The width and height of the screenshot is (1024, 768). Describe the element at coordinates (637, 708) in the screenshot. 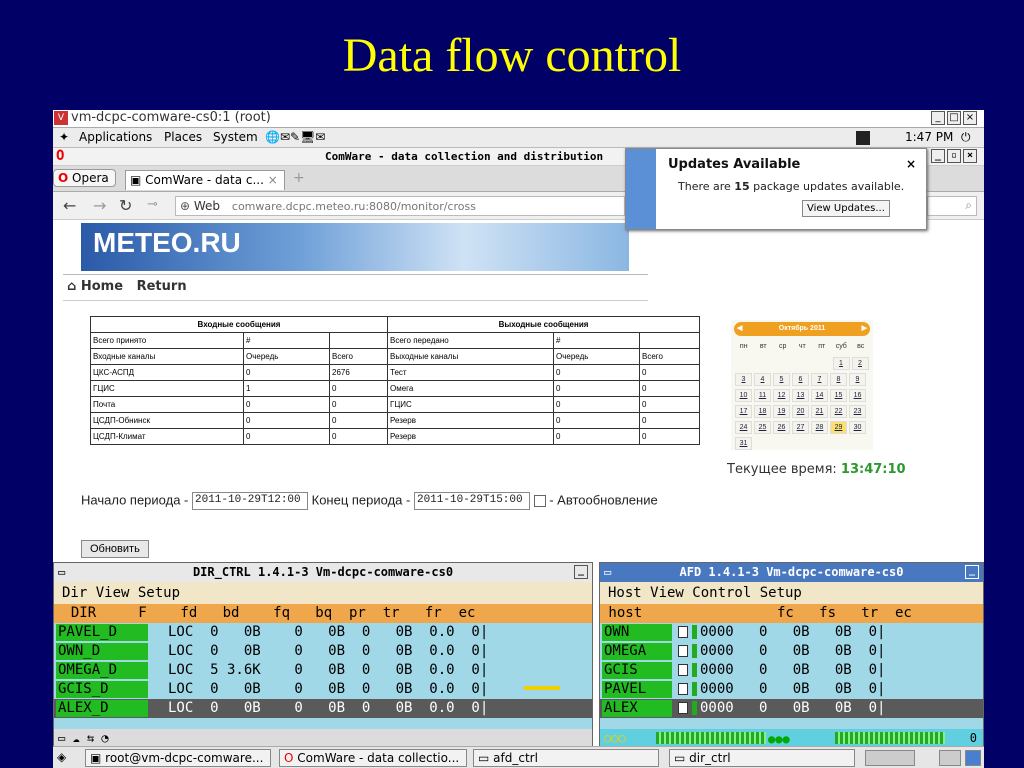

I see `host-name: ALEX` at that location.